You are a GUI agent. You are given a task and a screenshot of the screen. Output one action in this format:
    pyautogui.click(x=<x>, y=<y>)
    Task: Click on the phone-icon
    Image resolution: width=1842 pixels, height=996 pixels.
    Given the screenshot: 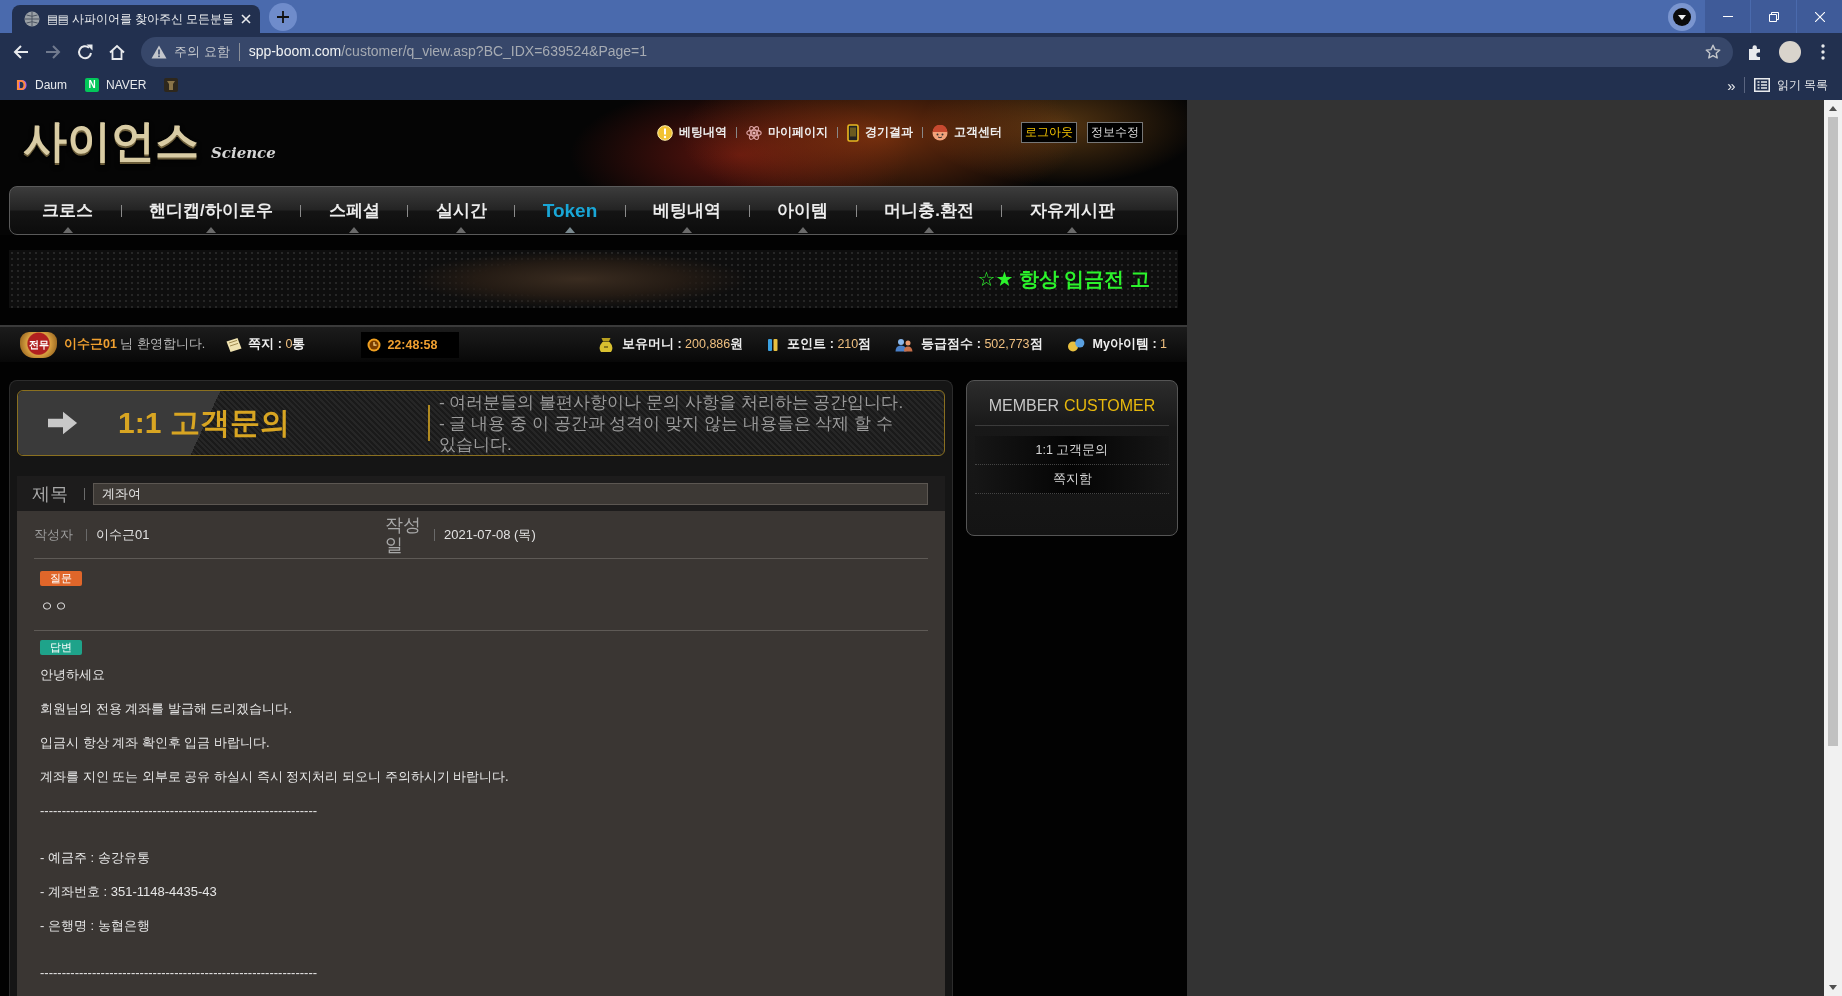 What is the action you would take?
    pyautogui.click(x=853, y=132)
    